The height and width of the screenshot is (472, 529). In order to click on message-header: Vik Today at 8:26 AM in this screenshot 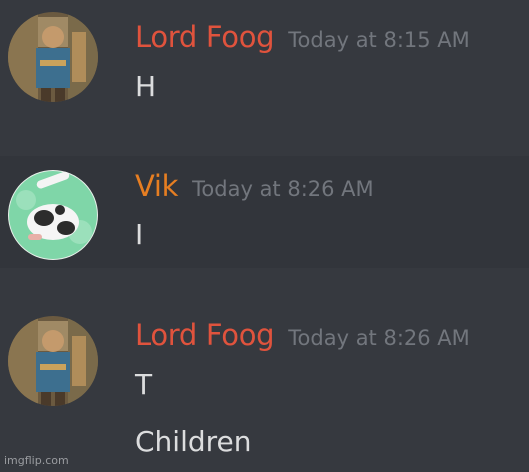, I will do `click(254, 186)`.